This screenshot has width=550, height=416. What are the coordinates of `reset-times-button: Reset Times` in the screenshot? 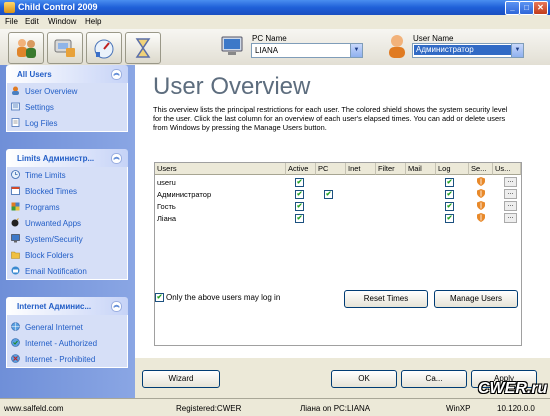 It's located at (386, 299).